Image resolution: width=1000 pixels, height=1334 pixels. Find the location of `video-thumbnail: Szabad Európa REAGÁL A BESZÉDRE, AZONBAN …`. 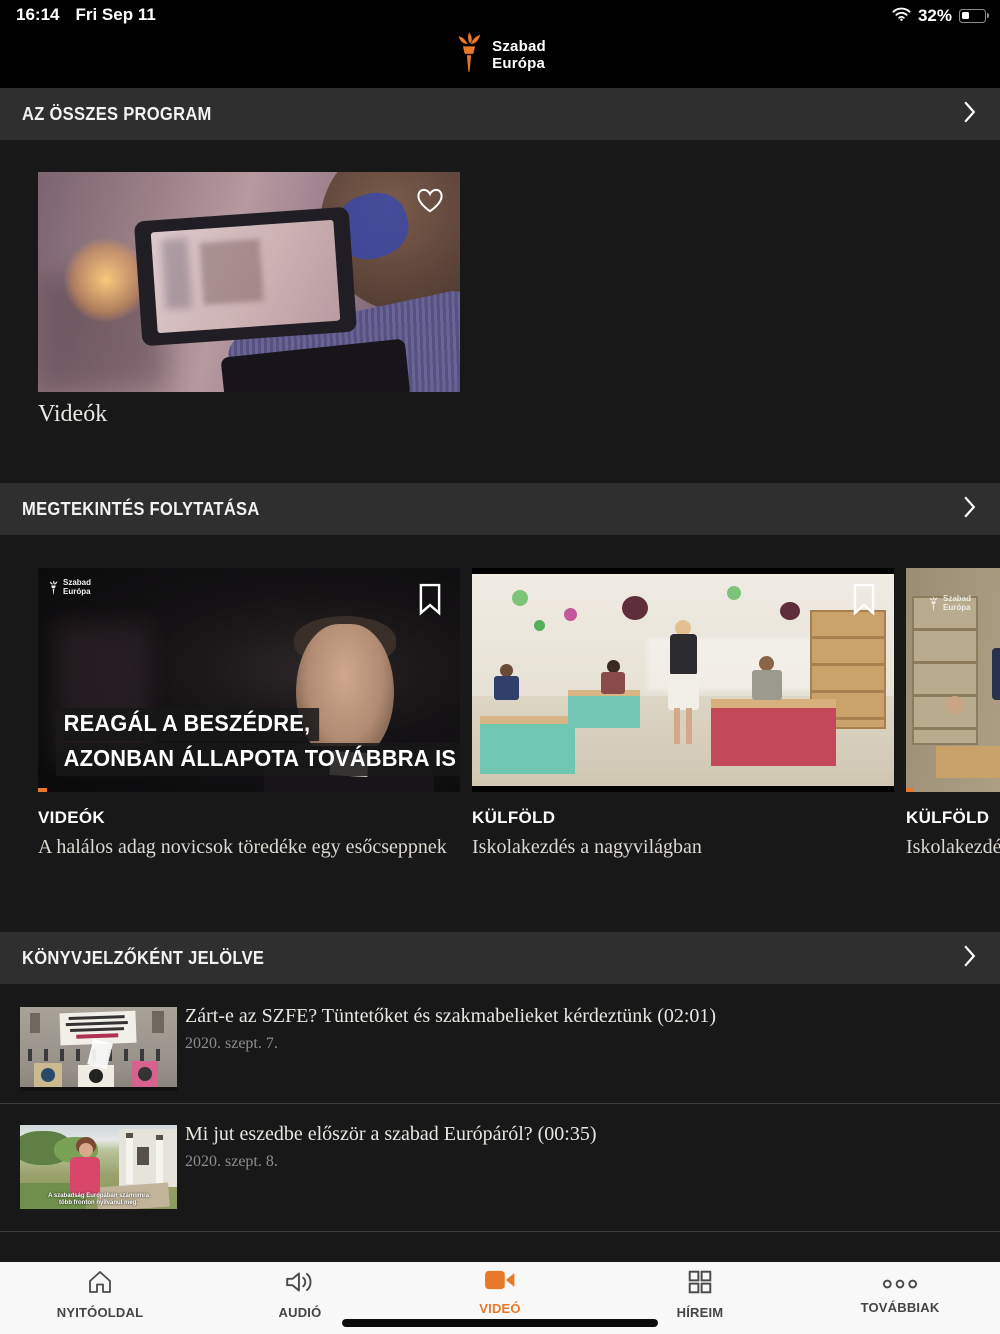

video-thumbnail: Szabad Európa REAGÁL A BESZÉDRE, AZONBAN … is located at coordinates (249, 680).